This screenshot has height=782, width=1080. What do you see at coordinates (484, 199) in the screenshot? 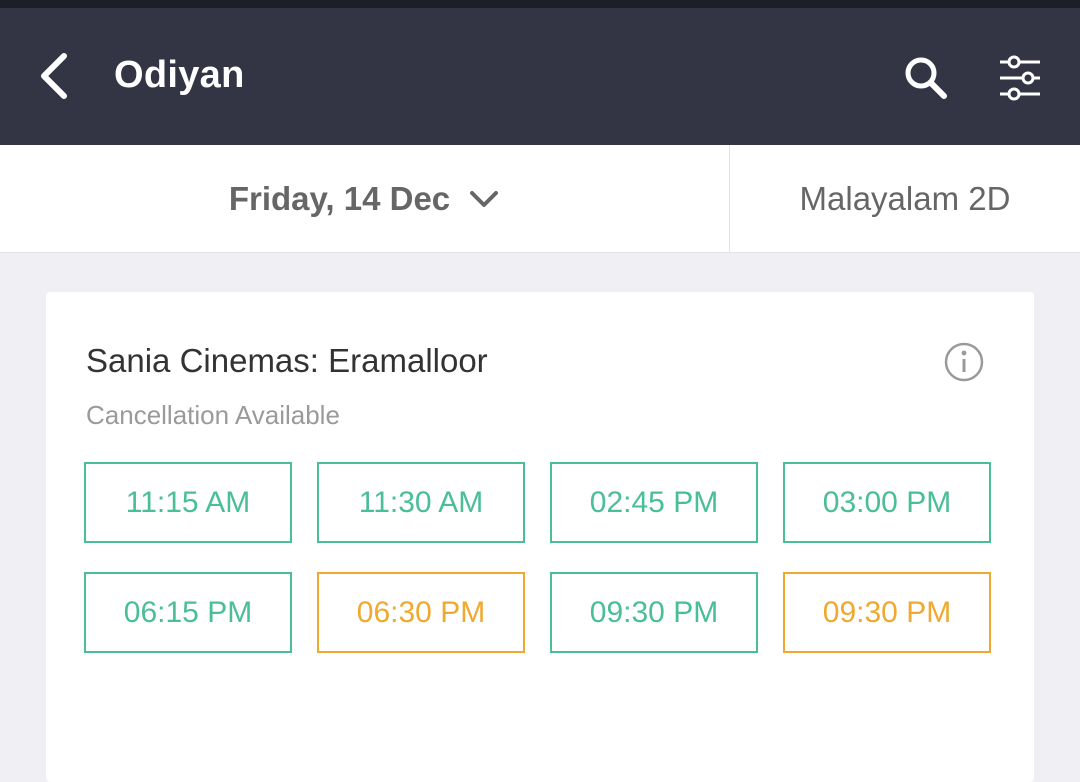
I see `chevron-down-icon` at bounding box center [484, 199].